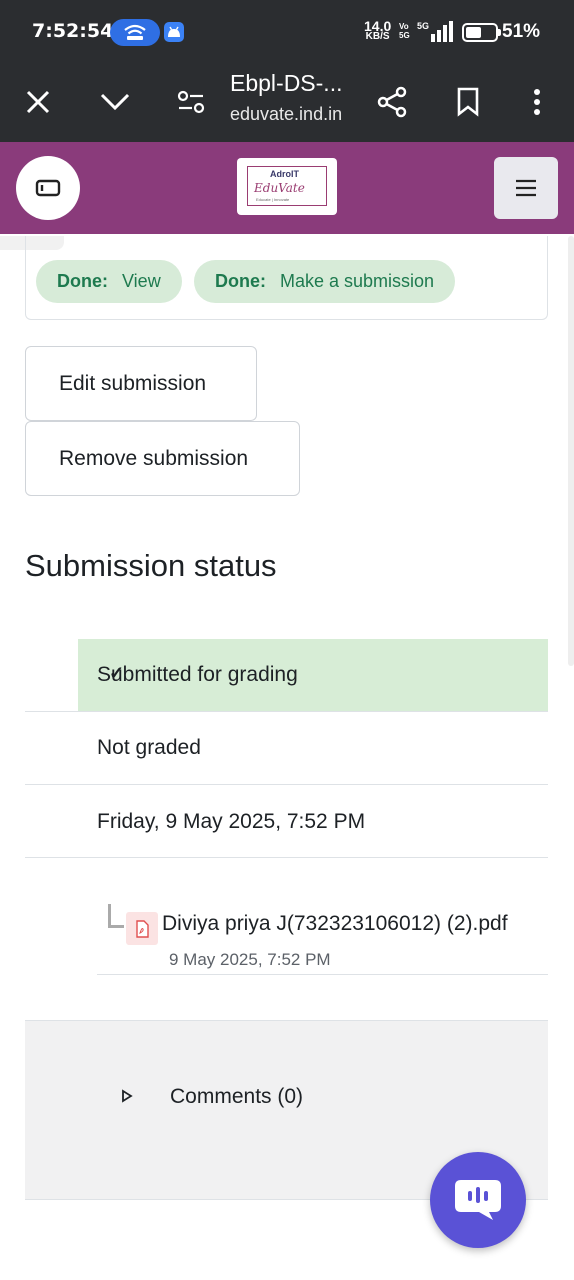  I want to click on pdf-file-icon, so click(142, 928).